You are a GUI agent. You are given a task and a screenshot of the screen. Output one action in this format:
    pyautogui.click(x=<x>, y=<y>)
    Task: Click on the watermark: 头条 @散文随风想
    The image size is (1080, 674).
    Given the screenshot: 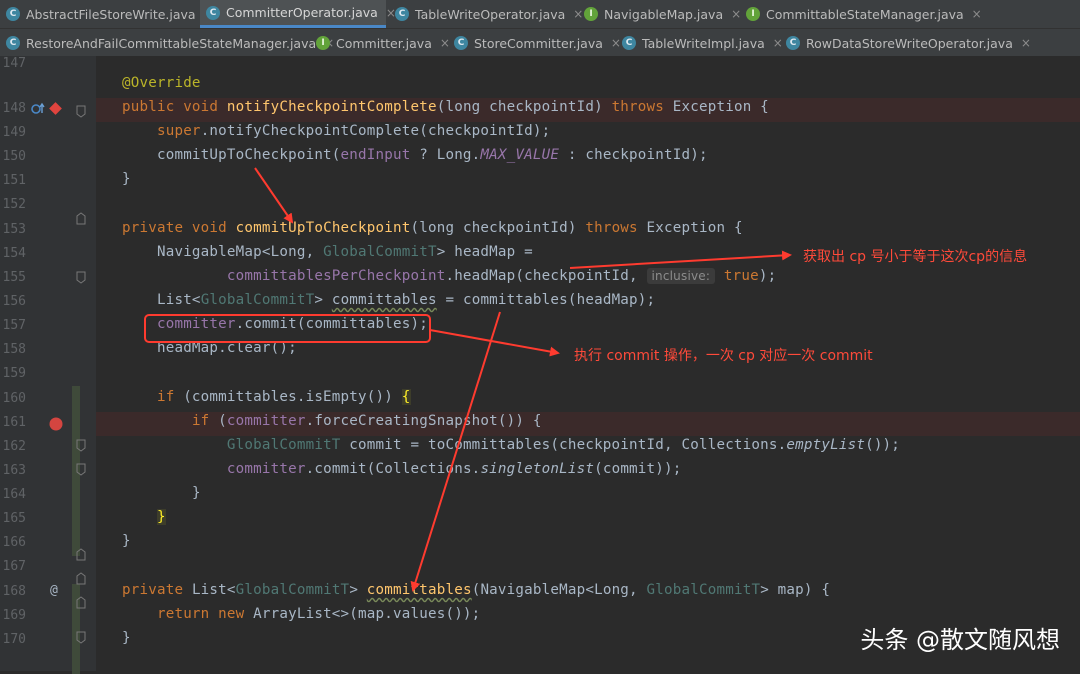 What is the action you would take?
    pyautogui.click(x=960, y=640)
    